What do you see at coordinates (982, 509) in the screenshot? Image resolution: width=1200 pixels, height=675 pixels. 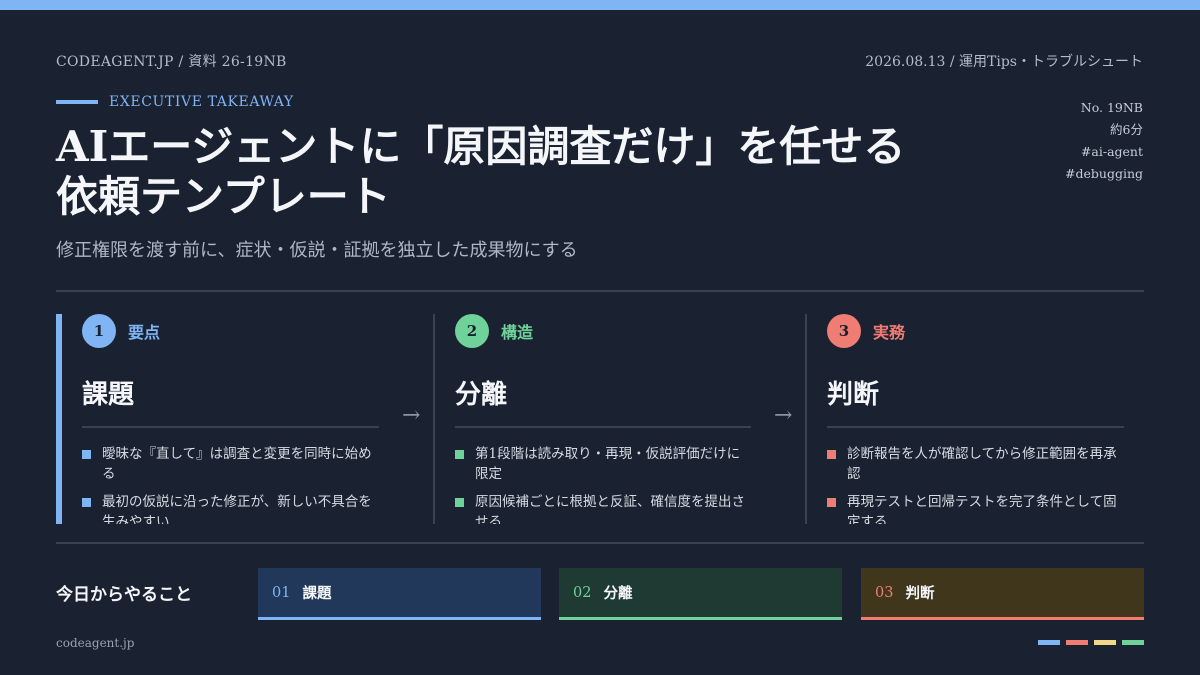 I see `bullet-text: 再現テストと回帰テストを完了条件として固定する` at bounding box center [982, 509].